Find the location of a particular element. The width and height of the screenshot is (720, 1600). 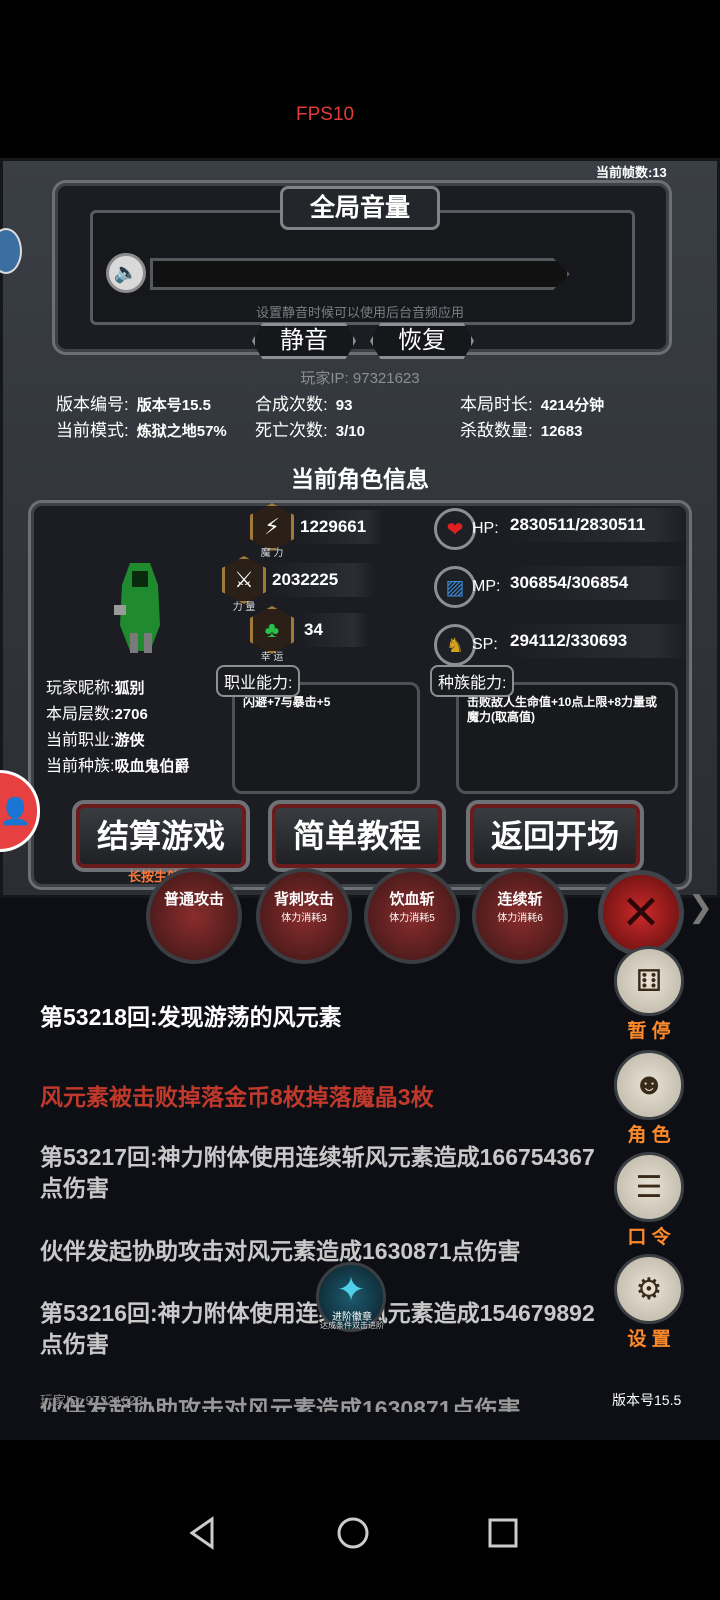

version-stat: 版本编号: 版本号15.5 is located at coordinates (133, 404).